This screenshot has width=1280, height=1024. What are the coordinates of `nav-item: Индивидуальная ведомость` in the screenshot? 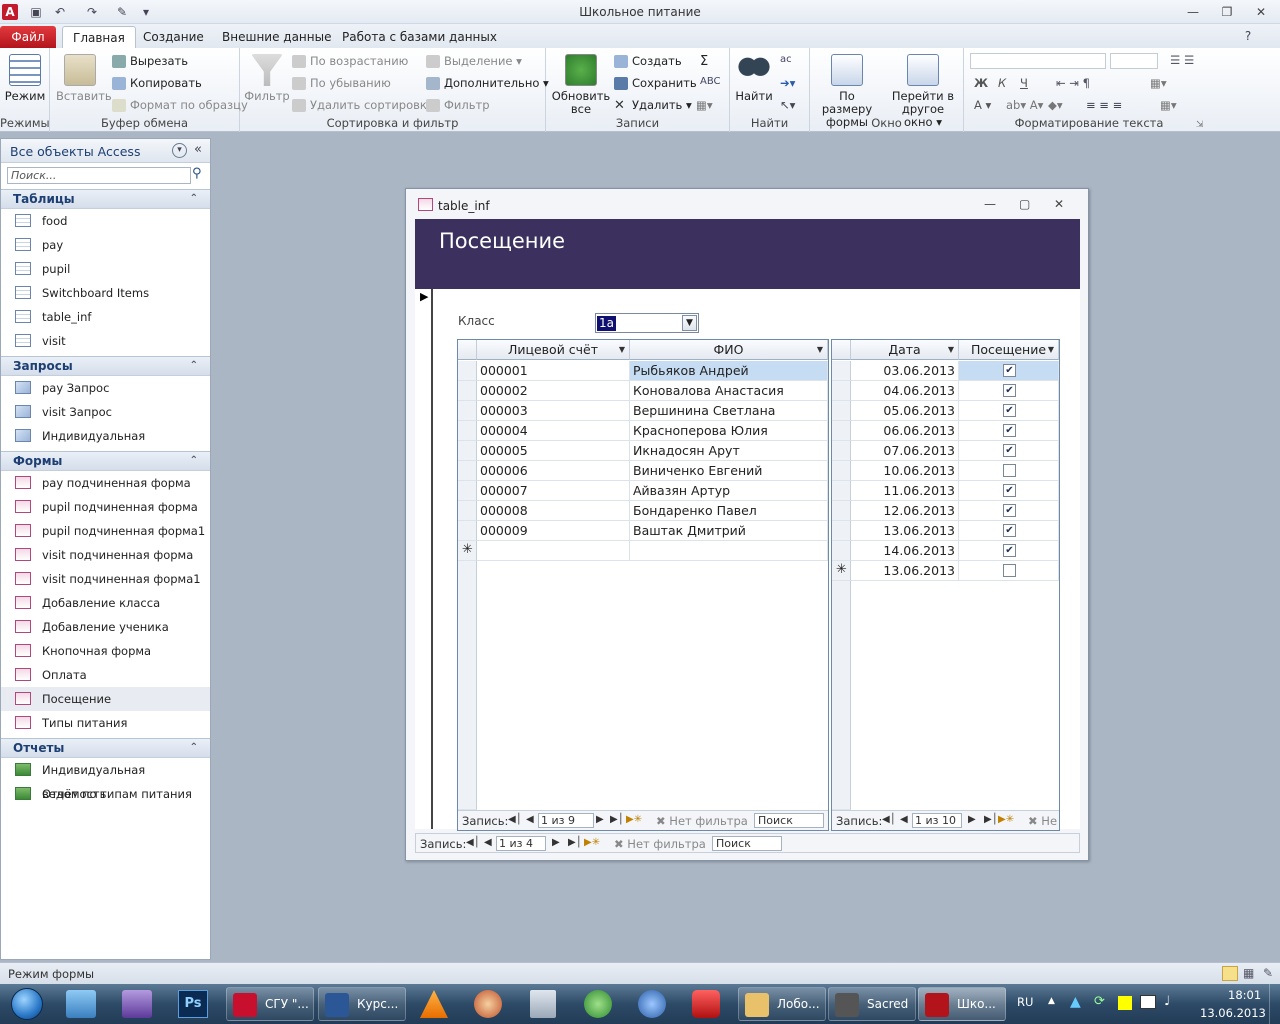 It's located at (105, 779).